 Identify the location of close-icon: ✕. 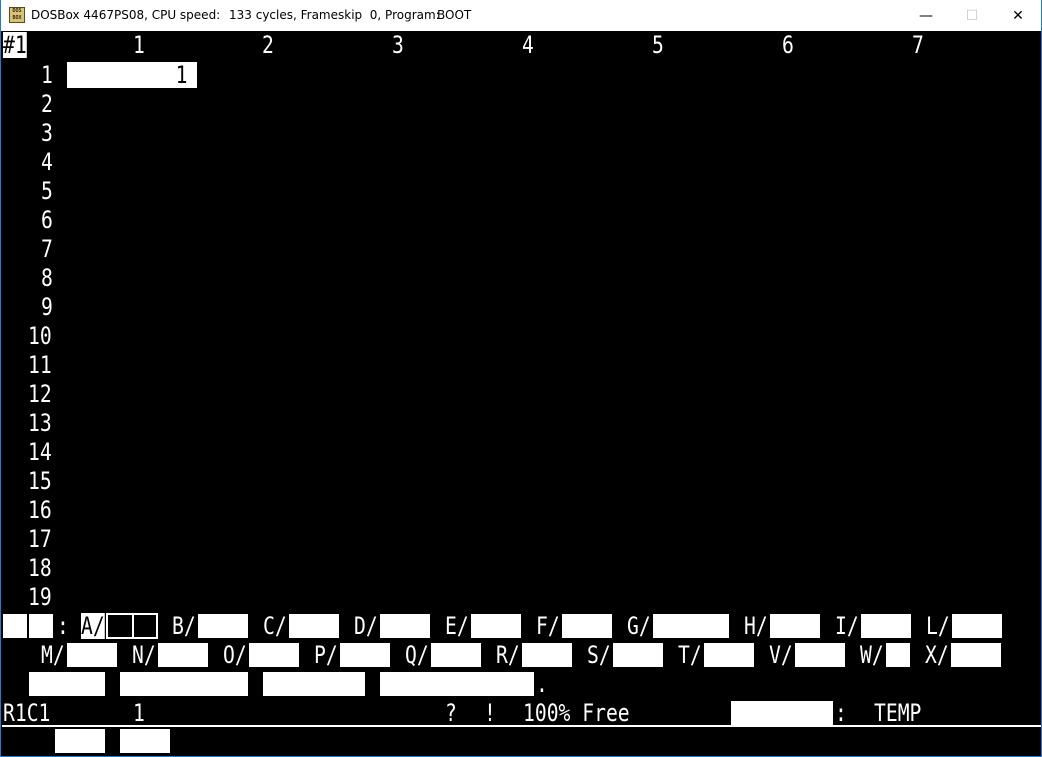
(1018, 15).